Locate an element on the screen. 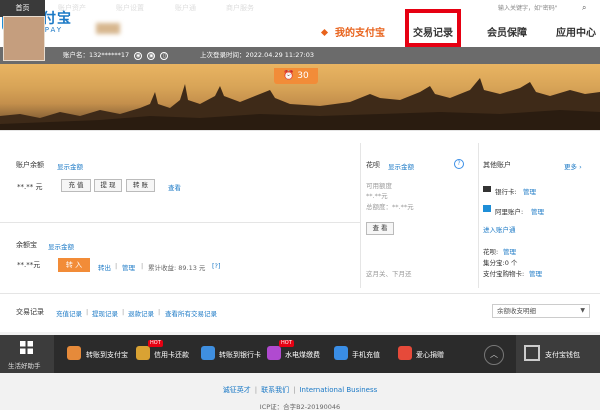 Image resolution: width=600 pixels, height=410 pixels. more-label: 更多 is located at coordinates (570, 167).